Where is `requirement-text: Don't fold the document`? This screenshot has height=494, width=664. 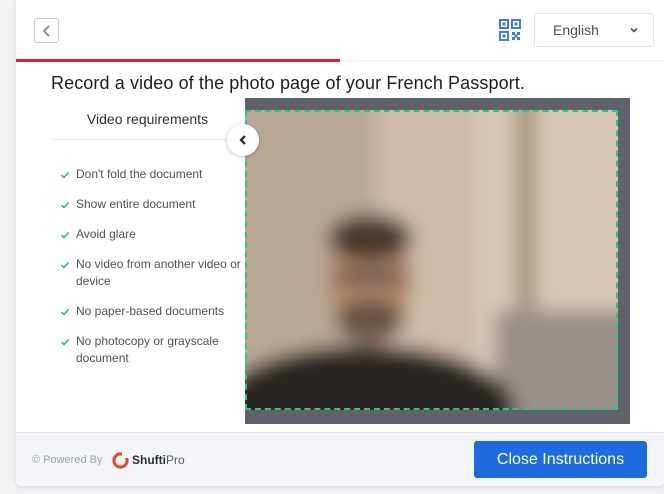
requirement-text: Don't fold the document is located at coordinates (139, 174).